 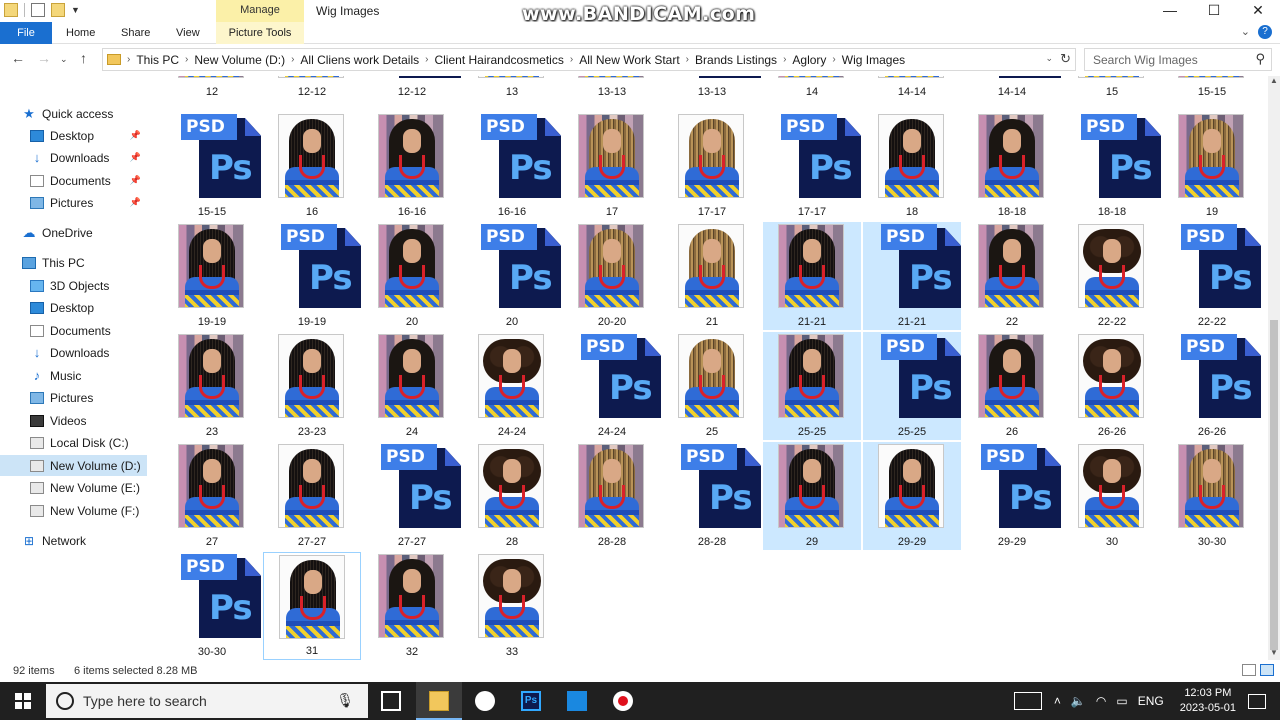 I want to click on tab-home: Home, so click(x=80, y=33).